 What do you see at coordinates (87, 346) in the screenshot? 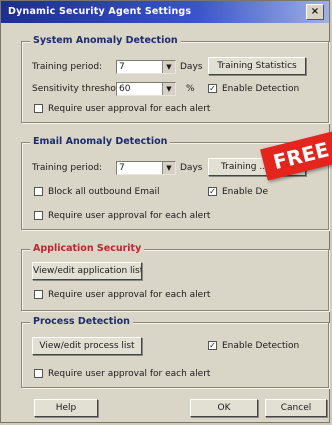
I see `view-process-list-button: View/edit process list` at bounding box center [87, 346].